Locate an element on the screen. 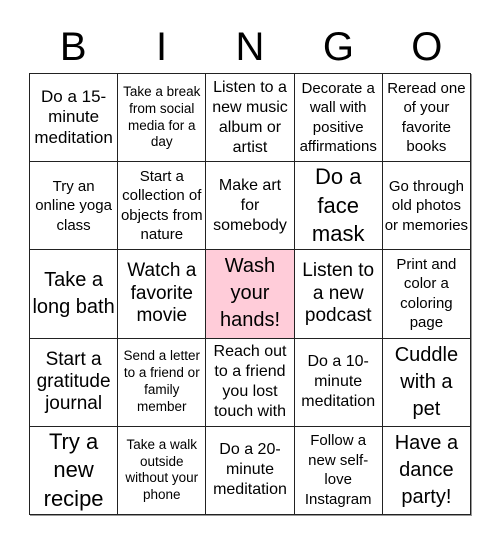 Image resolution: width=500 pixels, height=544 pixels. bingo-cell: Reread one of your favorite books is located at coordinates (426, 118).